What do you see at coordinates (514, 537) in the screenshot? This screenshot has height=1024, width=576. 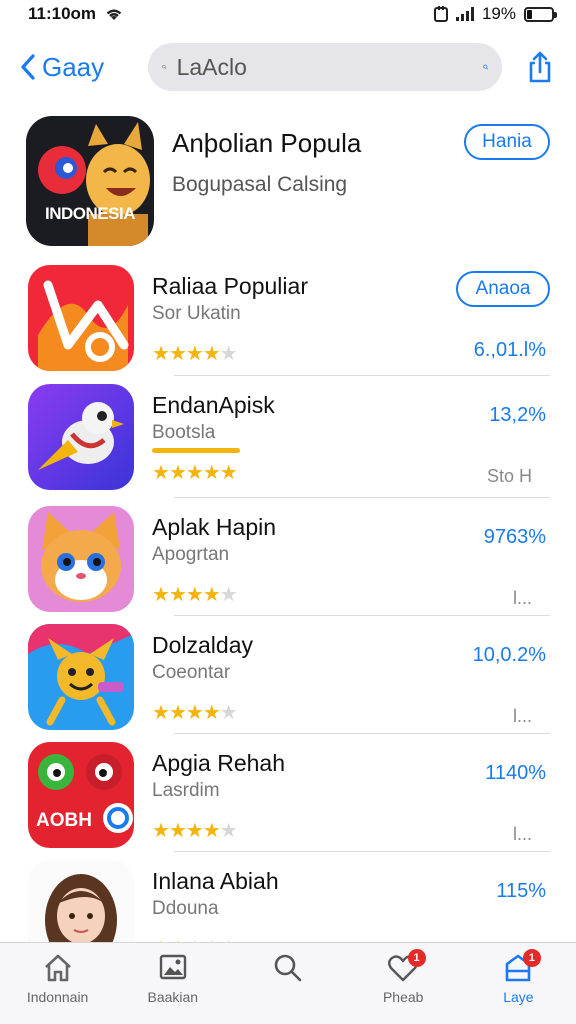 I see `app-stat-value: 9763%` at bounding box center [514, 537].